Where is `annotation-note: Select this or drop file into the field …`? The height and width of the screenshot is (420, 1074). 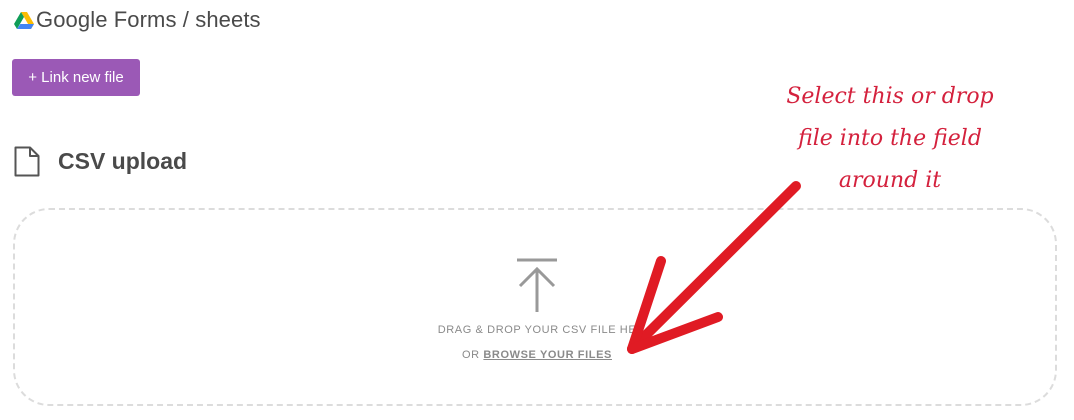 annotation-note: Select this or drop file into the field … is located at coordinates (890, 139).